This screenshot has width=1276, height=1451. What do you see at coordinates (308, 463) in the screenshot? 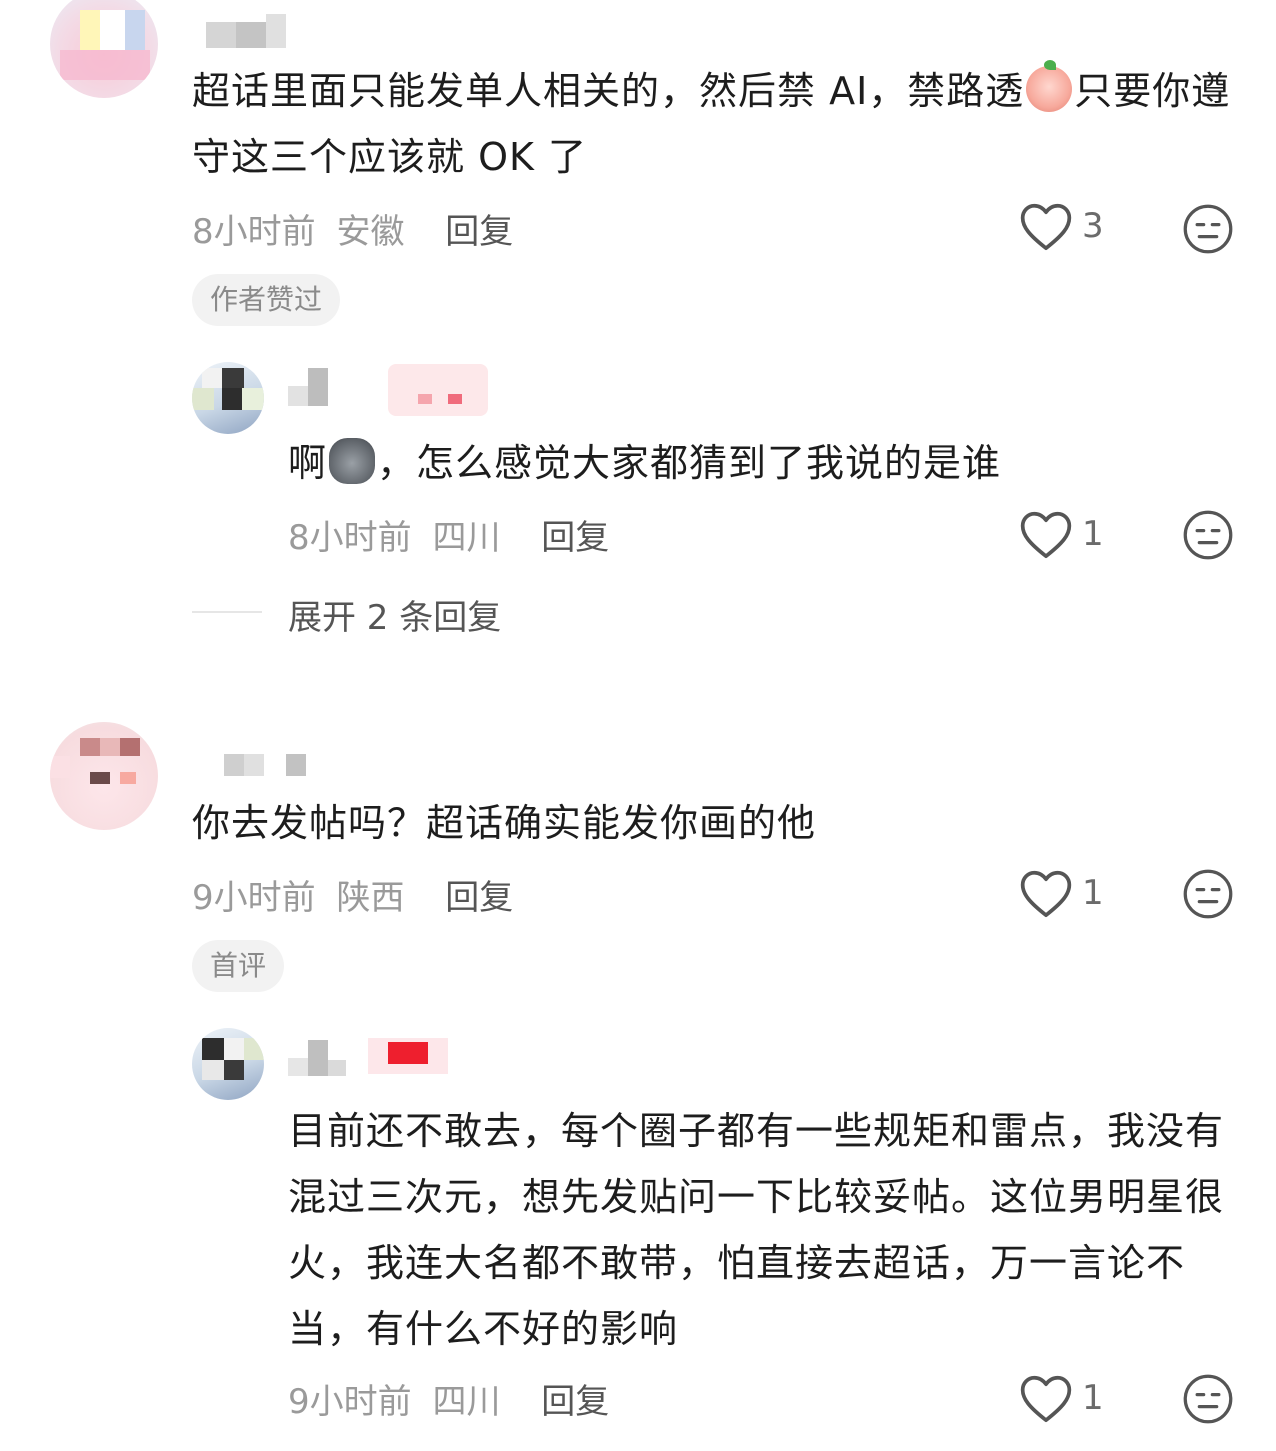
I see `comment-text-part: 啊` at bounding box center [308, 463].